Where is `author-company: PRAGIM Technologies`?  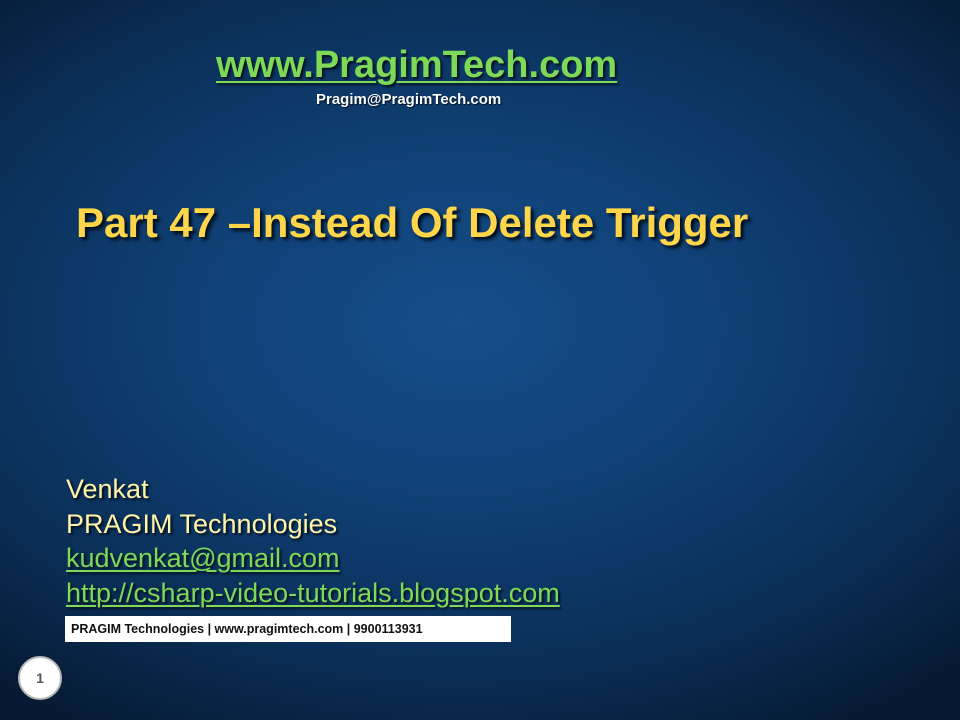 author-company: PRAGIM Technologies is located at coordinates (202, 523).